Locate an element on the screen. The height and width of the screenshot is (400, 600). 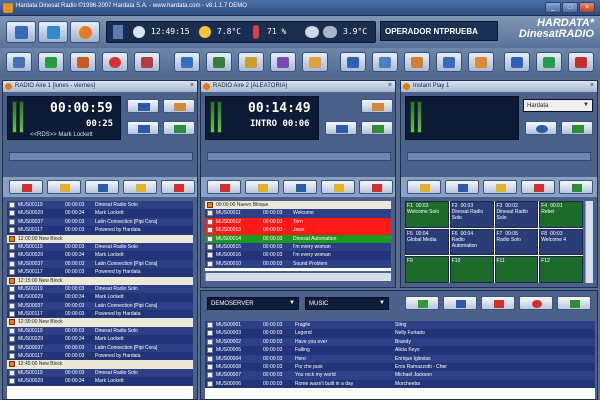
playlist-row: MUS00011 00:00:03 Welcome is located at coordinates (298, 213).